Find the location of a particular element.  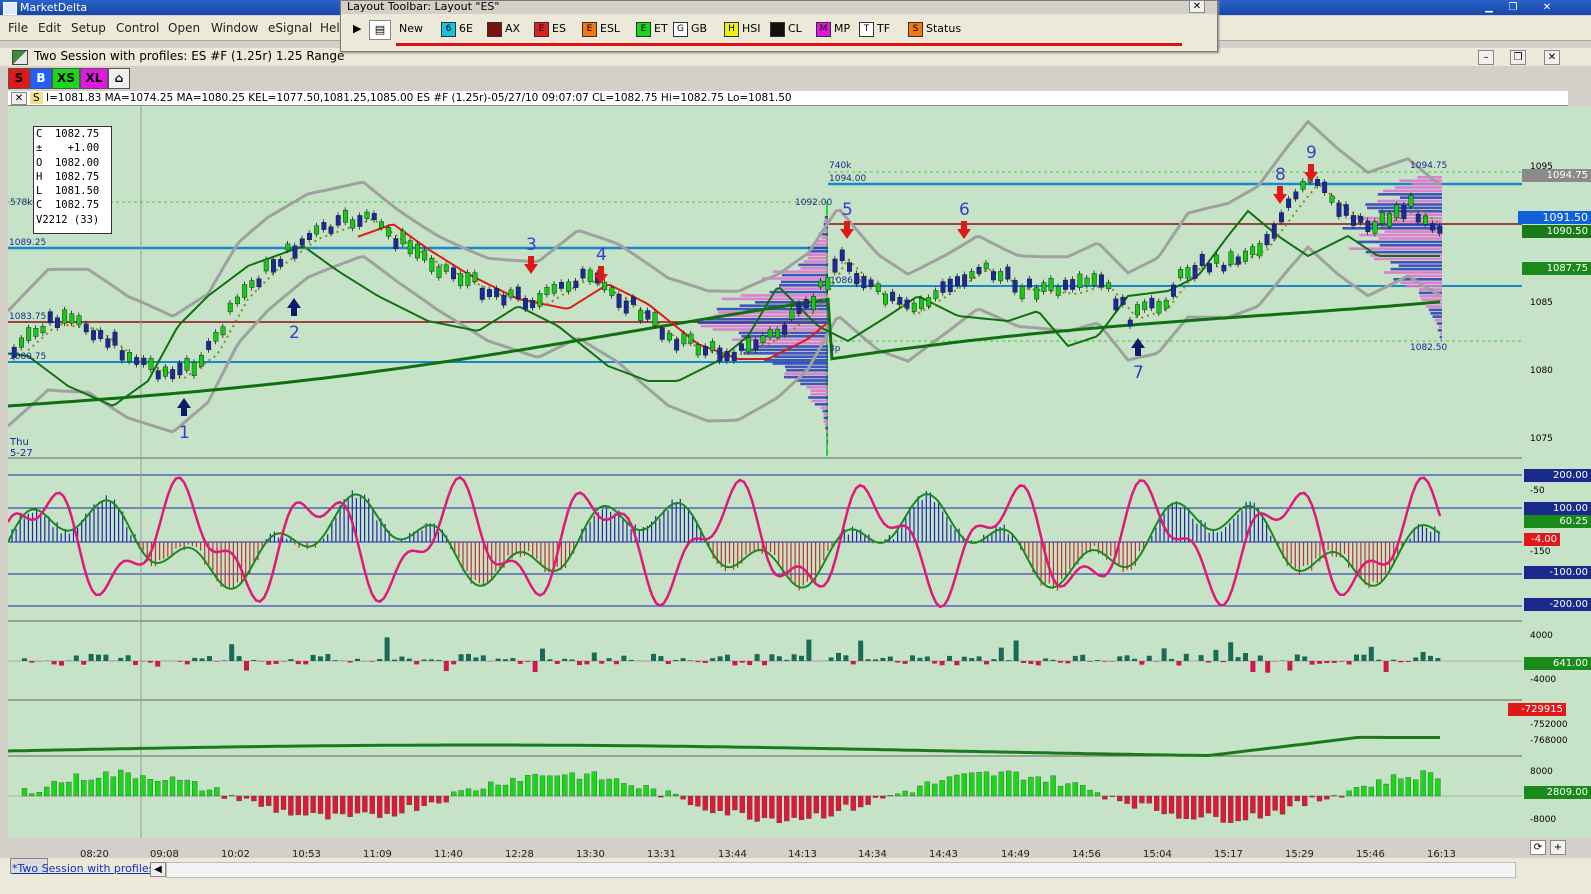

minimize-icon: ▁ is located at coordinates (1489, 7).